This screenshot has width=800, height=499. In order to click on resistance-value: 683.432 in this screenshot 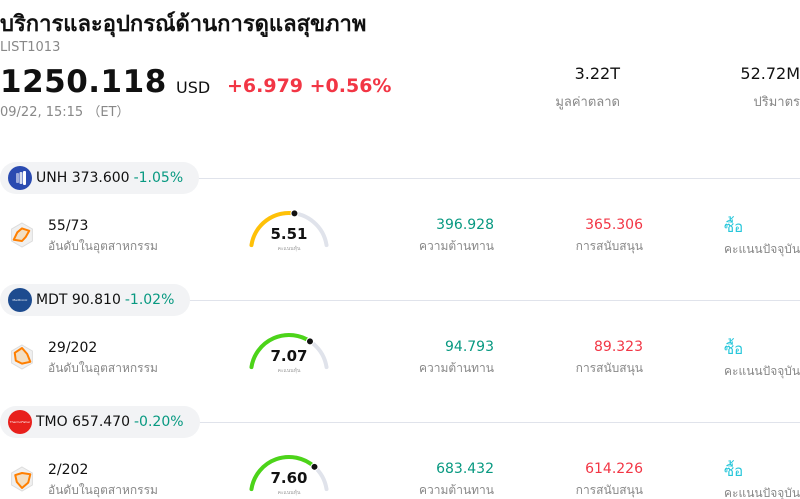, I will do `click(465, 469)`.